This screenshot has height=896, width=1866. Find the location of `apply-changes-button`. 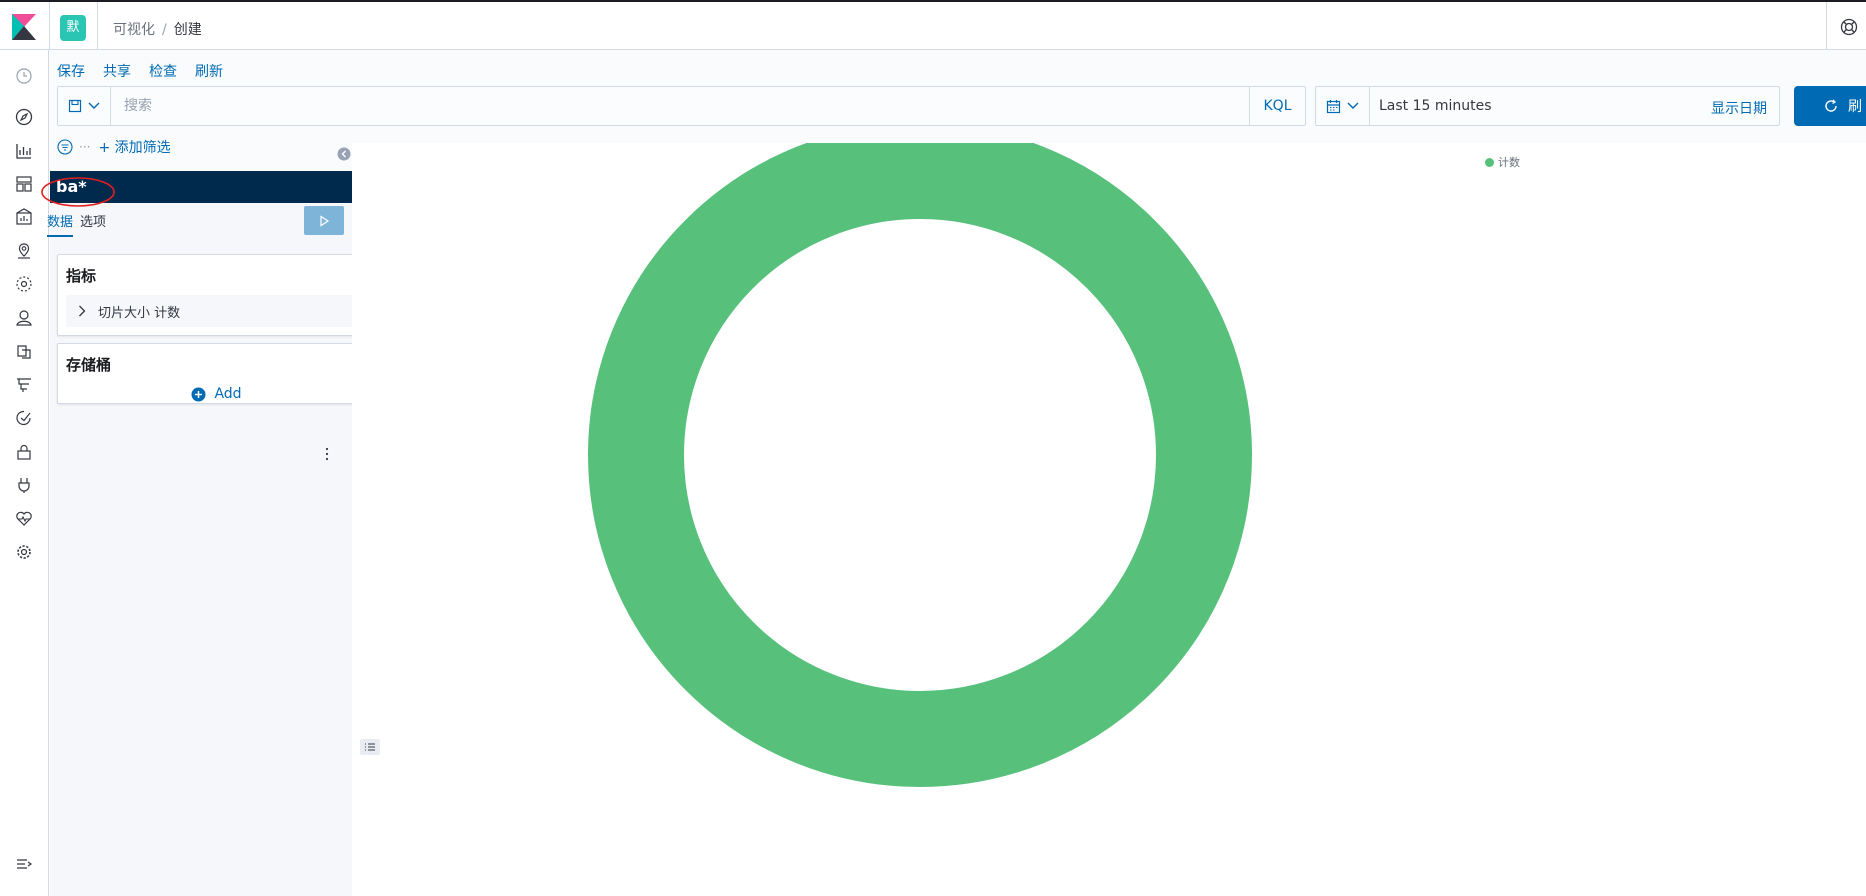

apply-changes-button is located at coordinates (324, 220).